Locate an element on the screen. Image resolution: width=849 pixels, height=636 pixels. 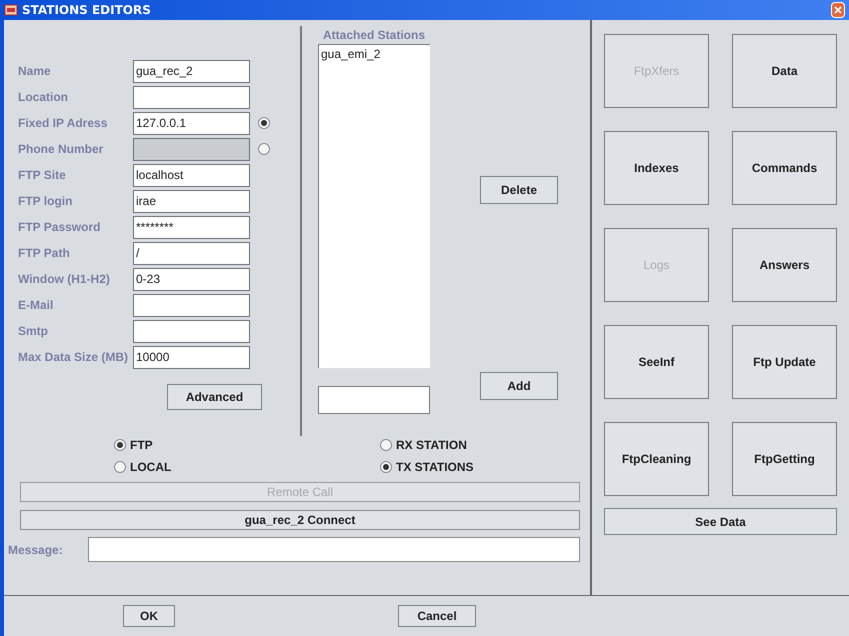
field-label: E-Mail is located at coordinates (35, 305).